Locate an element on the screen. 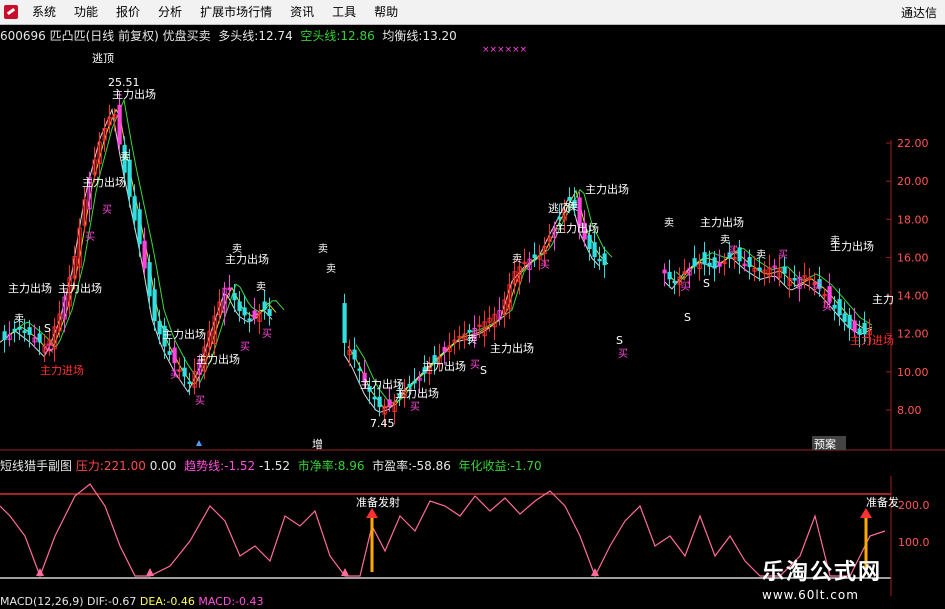 The image size is (945, 609). macd-label: MACD: is located at coordinates (217, 601).